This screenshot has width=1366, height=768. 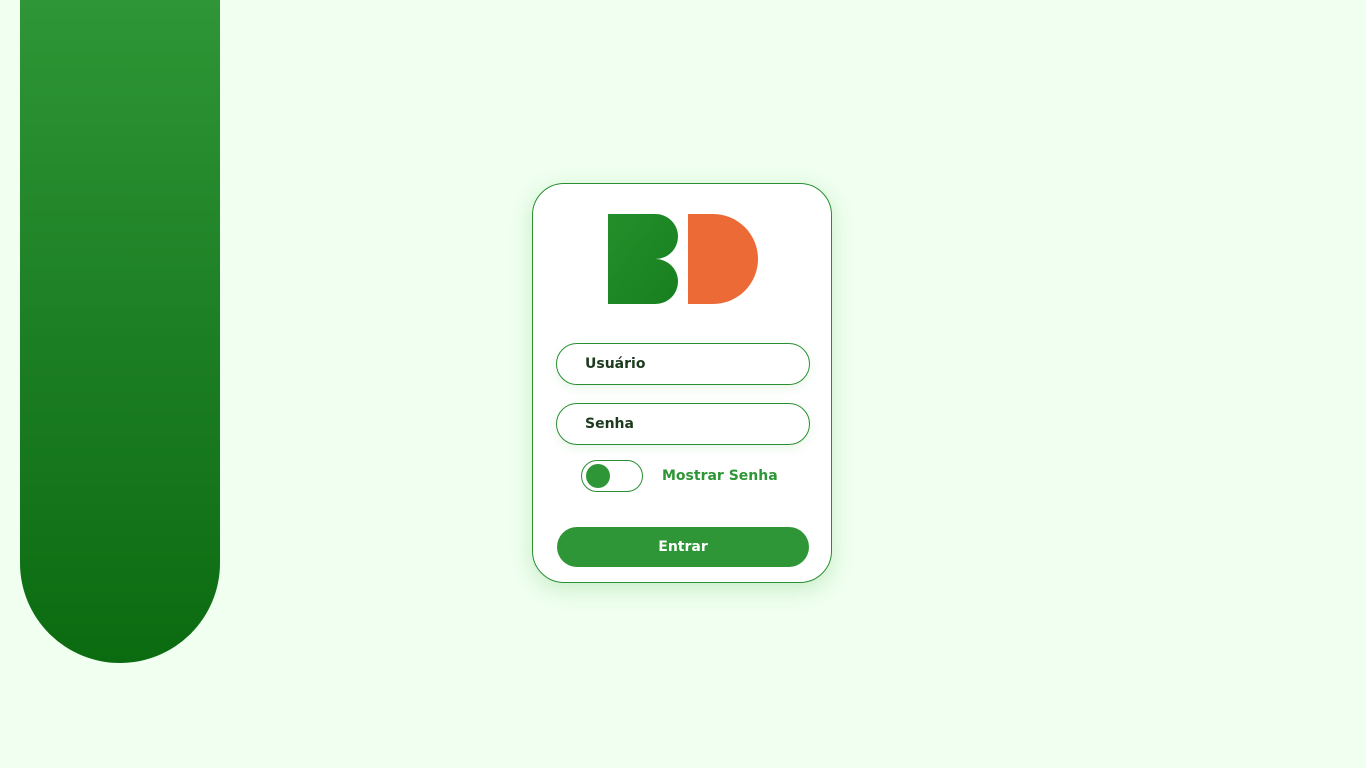 I want to click on logo-d-shape, so click(x=723, y=259).